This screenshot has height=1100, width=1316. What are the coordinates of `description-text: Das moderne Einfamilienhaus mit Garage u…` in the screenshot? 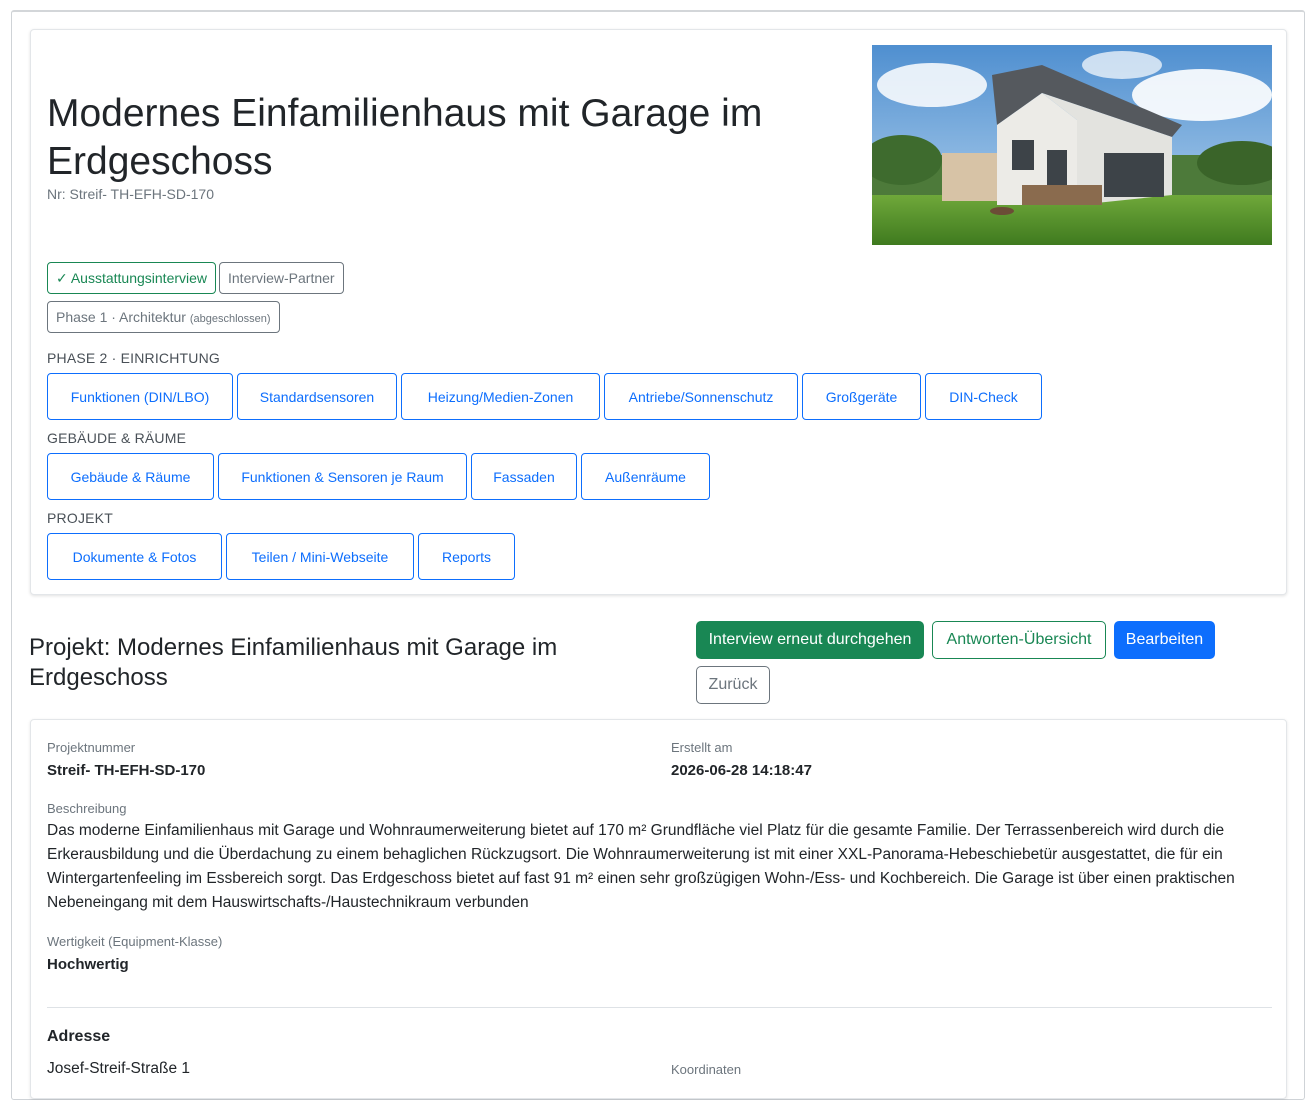 It's located at (641, 866).